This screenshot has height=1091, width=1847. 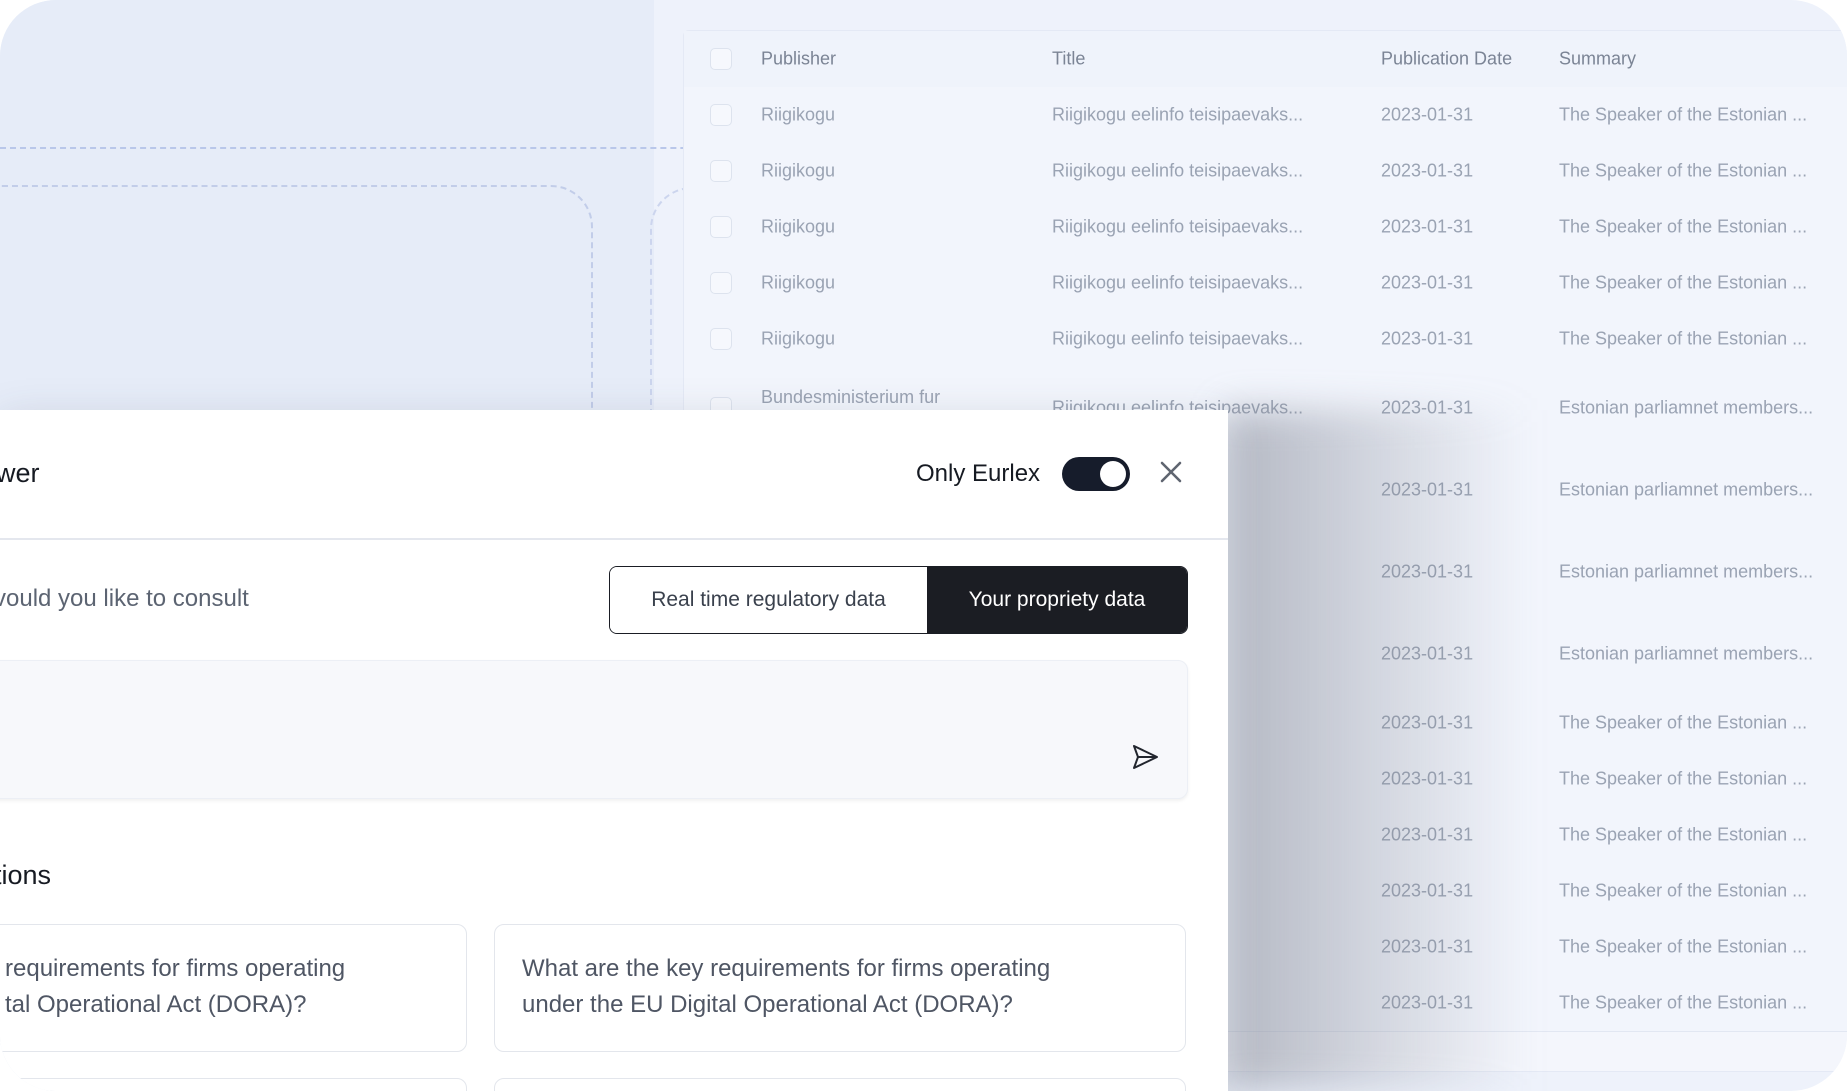 I want to click on publisher-cell: Bundesministerium fur, so click(x=851, y=397).